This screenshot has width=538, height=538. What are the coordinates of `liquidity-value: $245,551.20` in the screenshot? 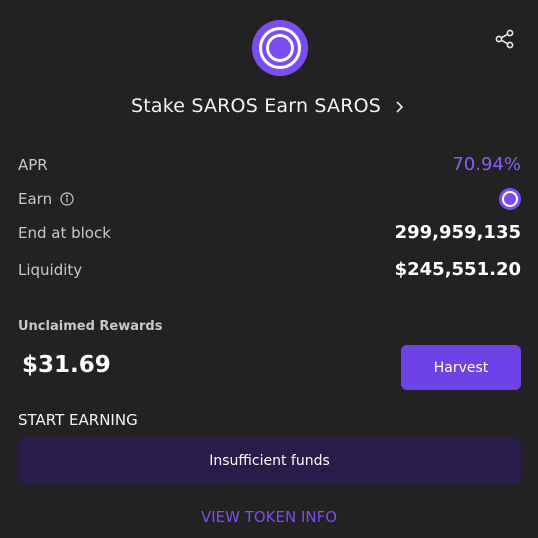 It's located at (457, 269).